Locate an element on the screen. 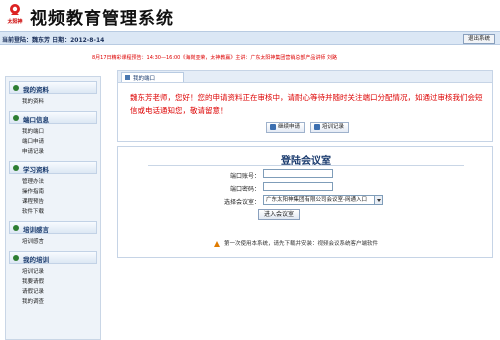  notice-actions: 继续申请 培训记录 is located at coordinates (309, 128).